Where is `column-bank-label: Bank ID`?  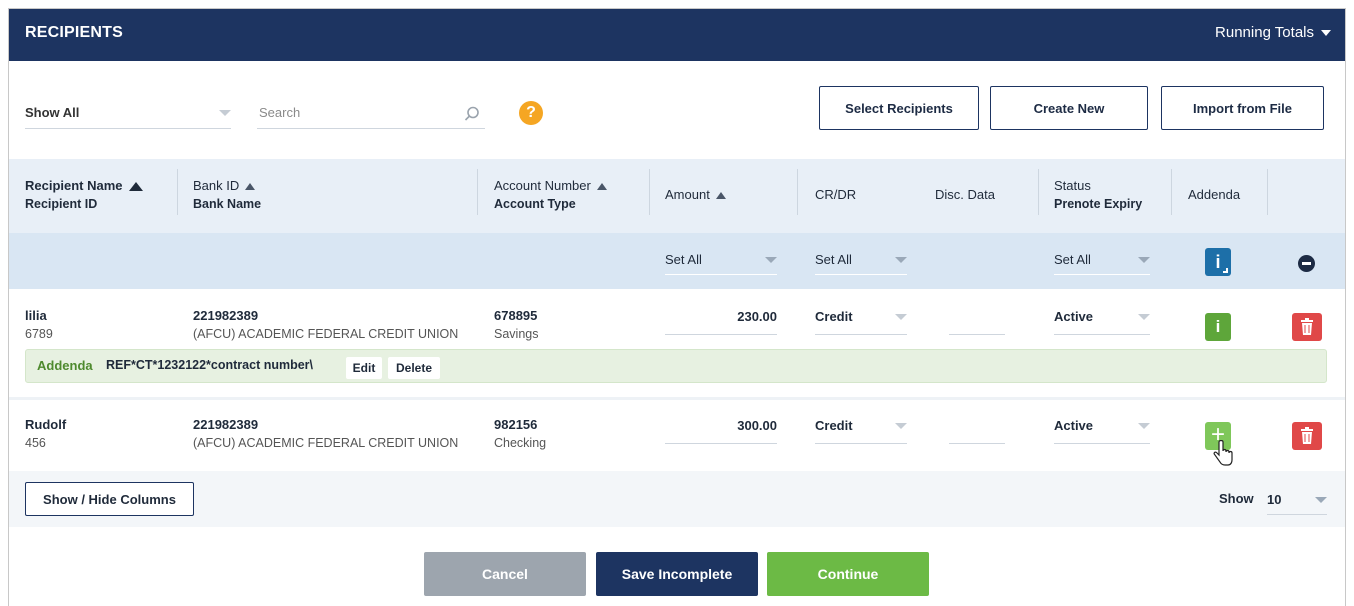
column-bank-label: Bank ID is located at coordinates (216, 185).